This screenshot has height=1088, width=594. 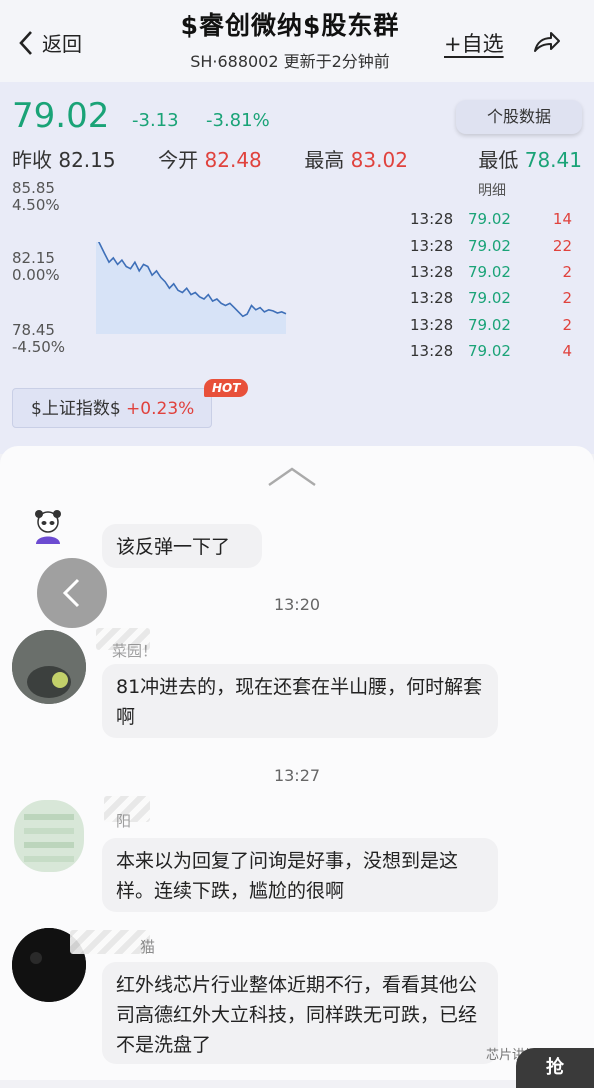 I want to click on message-bubble: 本来以为回复了问询是好事，没想到是这样。连续下跌，尴尬的很啊, so click(x=300, y=875).